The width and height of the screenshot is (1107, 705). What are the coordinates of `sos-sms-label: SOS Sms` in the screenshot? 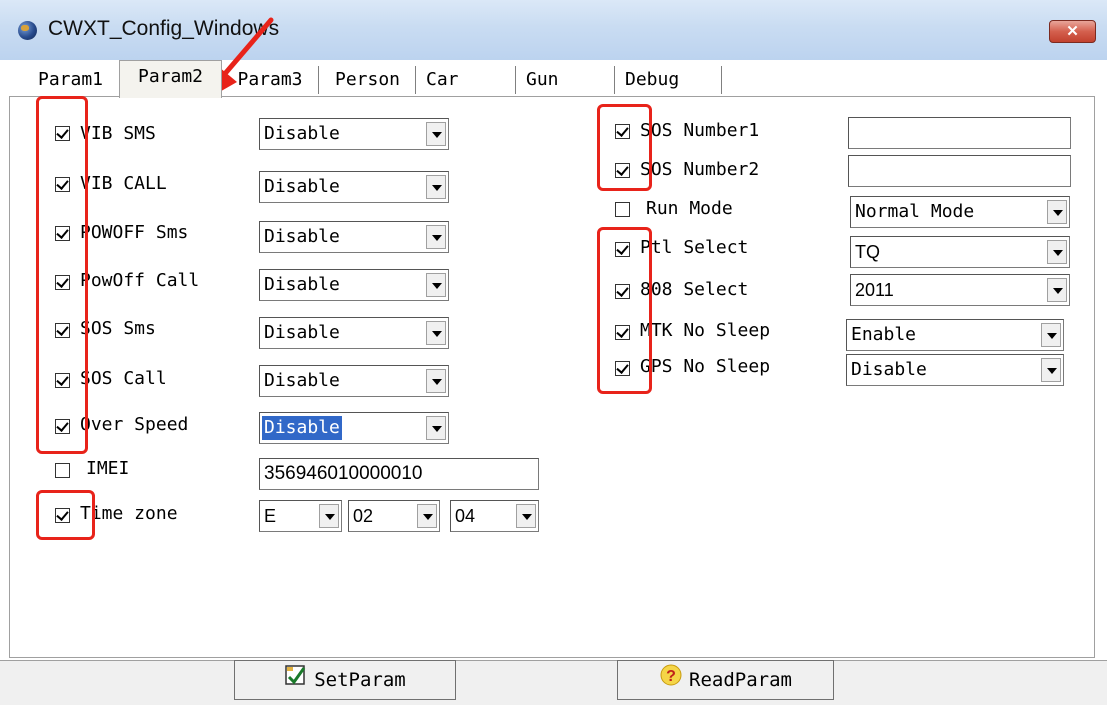 It's located at (118, 328).